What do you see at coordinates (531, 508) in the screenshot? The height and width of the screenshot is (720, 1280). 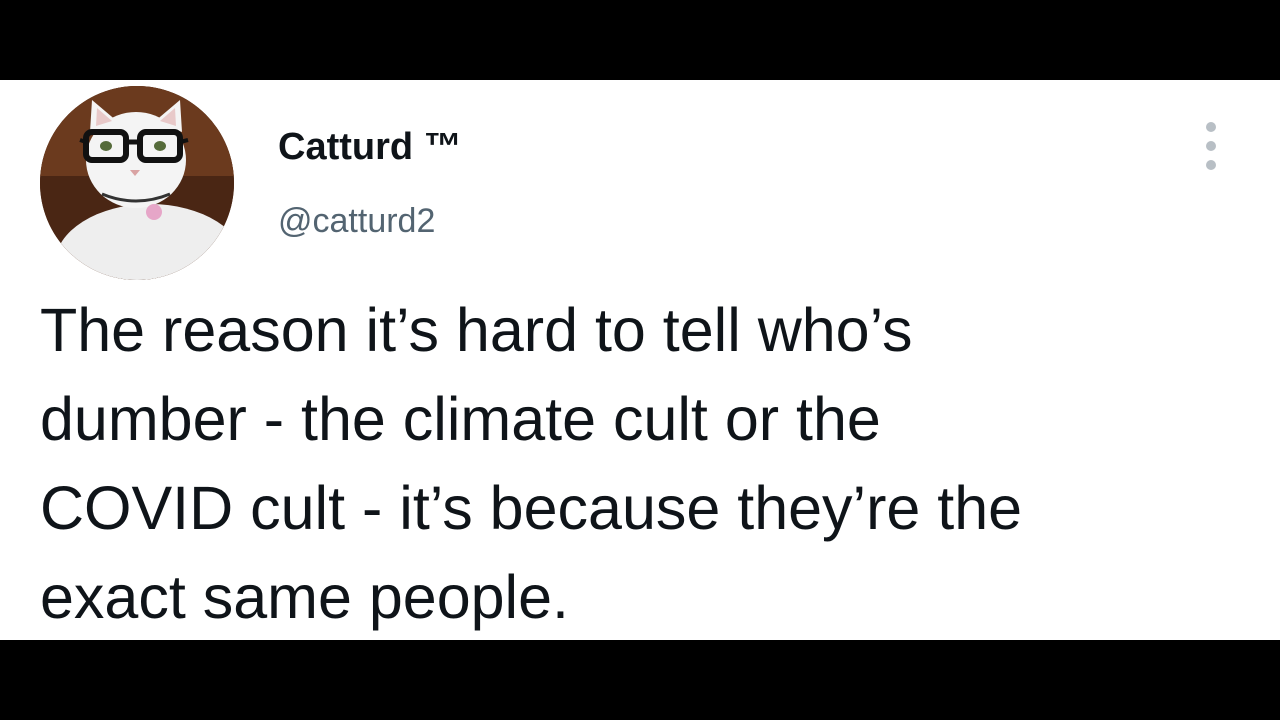 I see `tweet-text-line: COVID cult - it’s because they’re the` at bounding box center [531, 508].